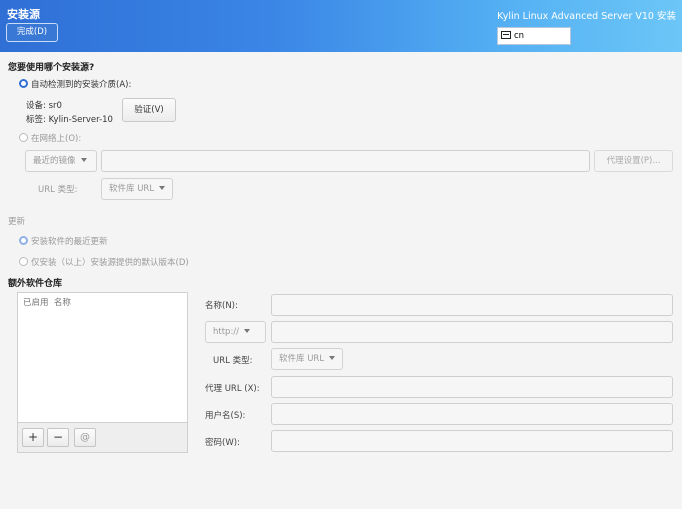 This screenshot has width=682, height=509. What do you see at coordinates (345, 161) in the screenshot?
I see `network-url-input` at bounding box center [345, 161].